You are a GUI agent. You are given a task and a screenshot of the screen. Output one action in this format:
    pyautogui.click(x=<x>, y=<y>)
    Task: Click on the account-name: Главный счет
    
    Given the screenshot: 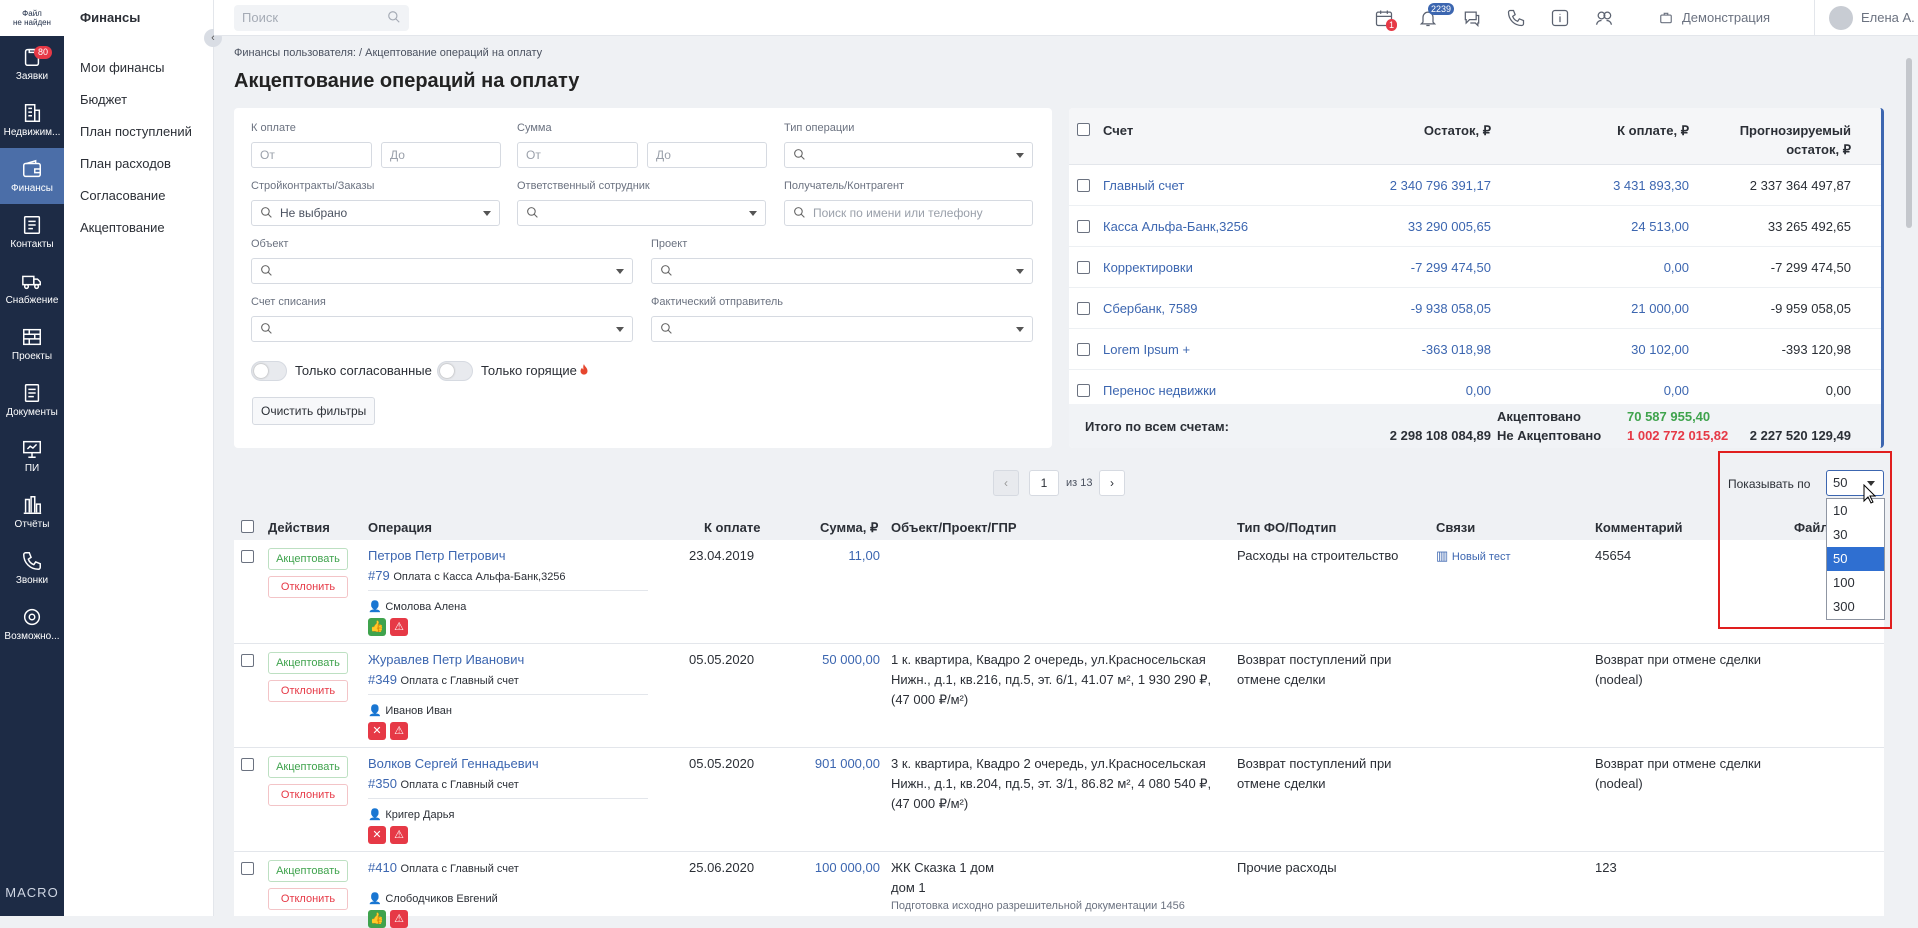 What is the action you would take?
    pyautogui.click(x=1143, y=185)
    